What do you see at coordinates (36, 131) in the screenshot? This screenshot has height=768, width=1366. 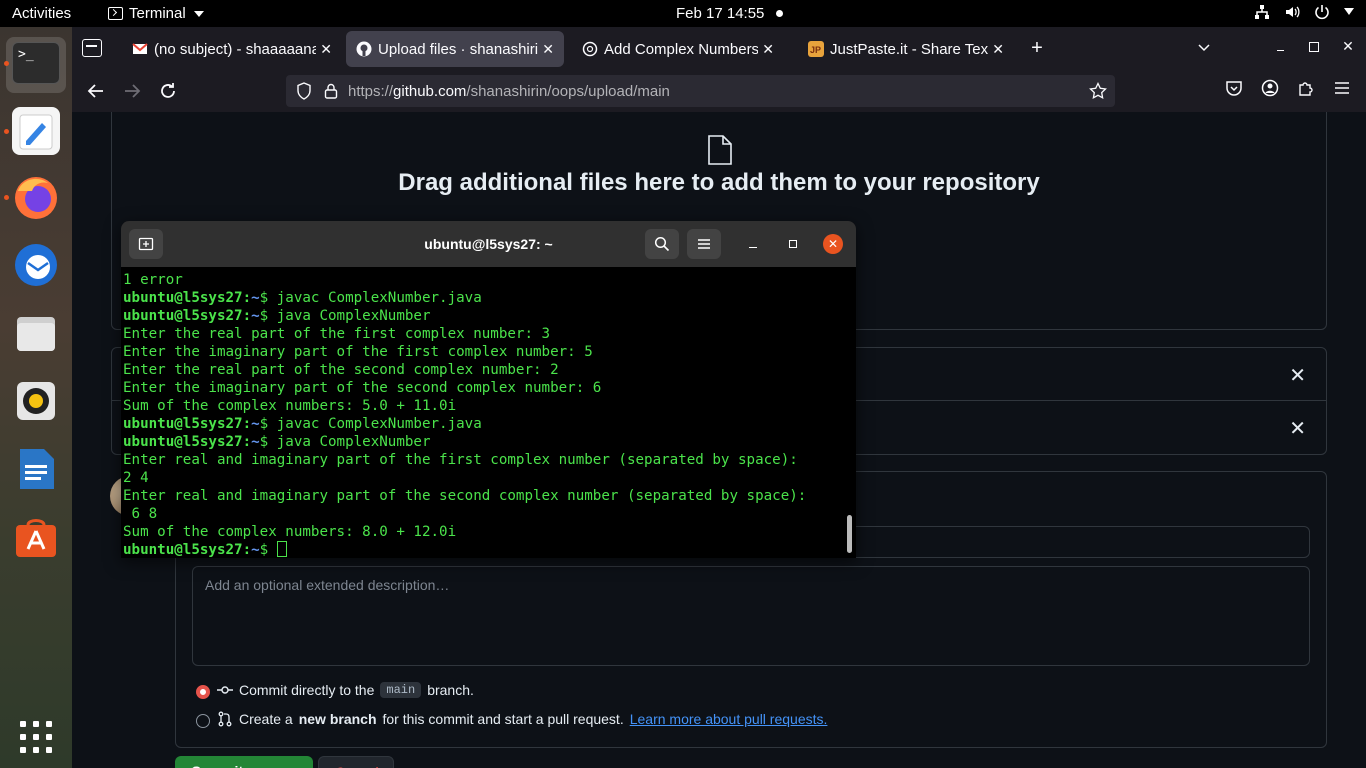 I see `dock-text-editor` at bounding box center [36, 131].